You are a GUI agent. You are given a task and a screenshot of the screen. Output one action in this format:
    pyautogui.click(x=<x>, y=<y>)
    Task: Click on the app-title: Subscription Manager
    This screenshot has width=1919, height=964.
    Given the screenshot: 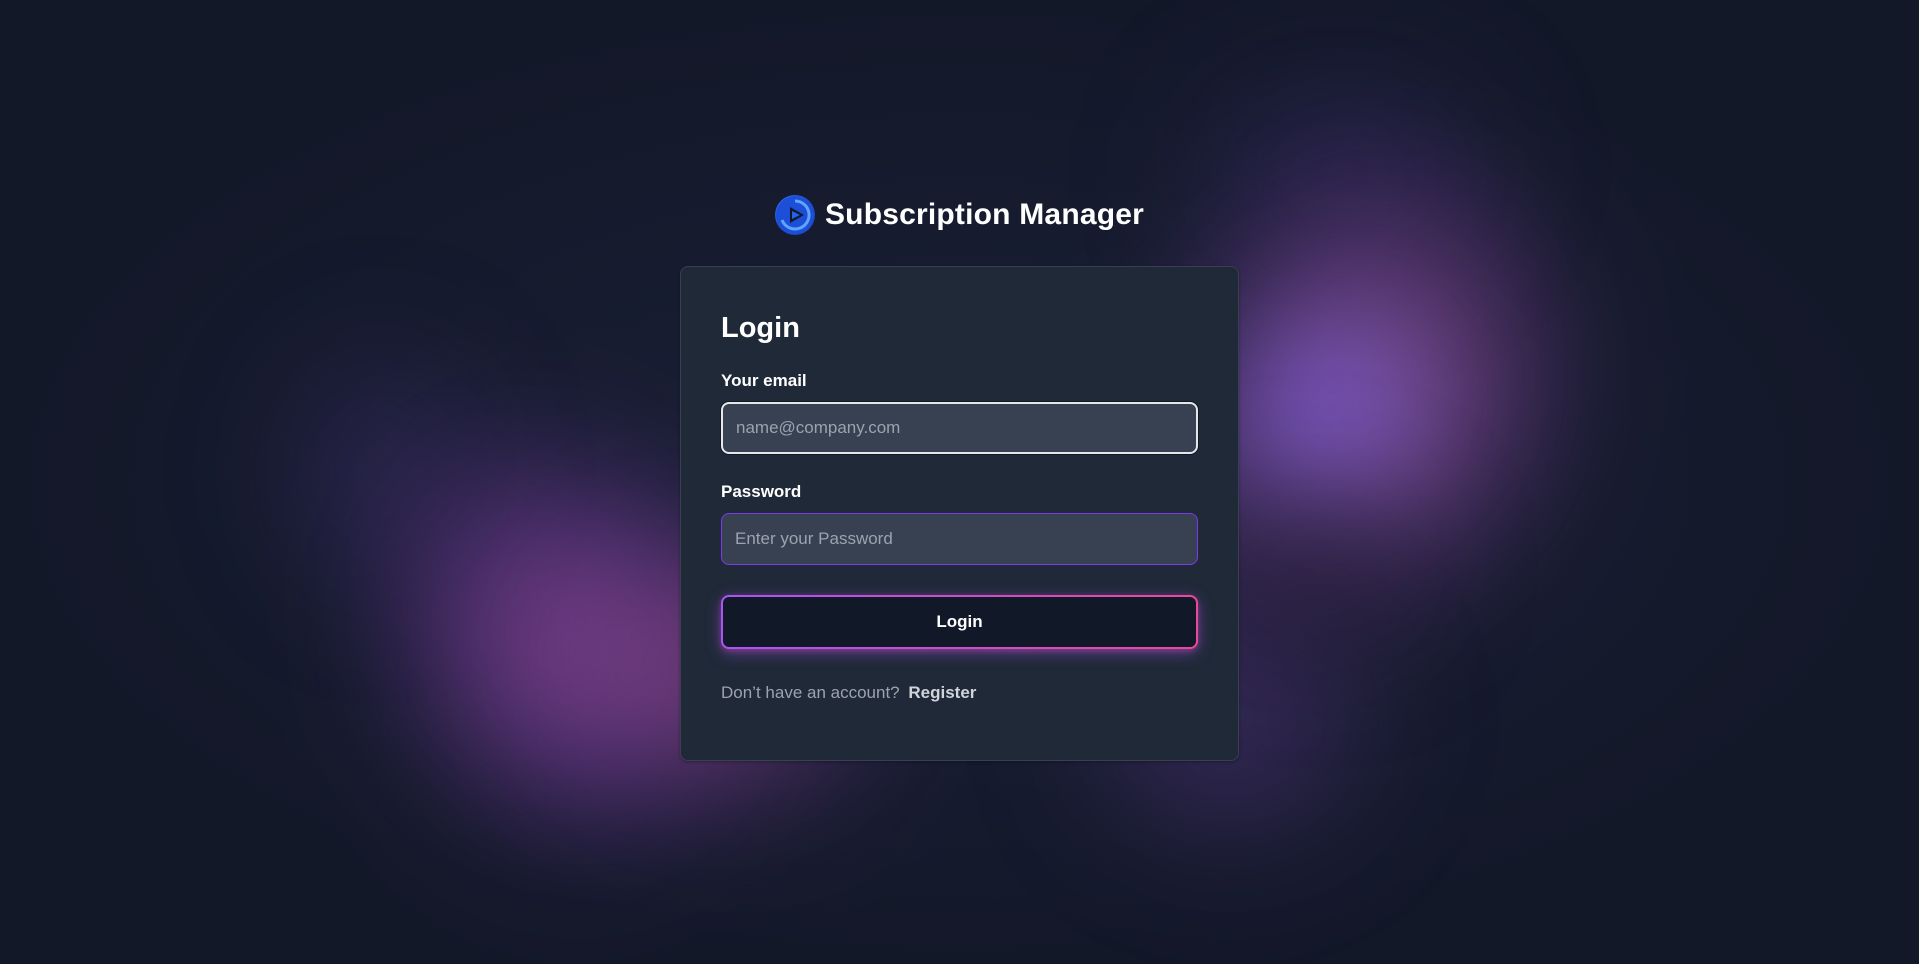 What is the action you would take?
    pyautogui.click(x=984, y=214)
    